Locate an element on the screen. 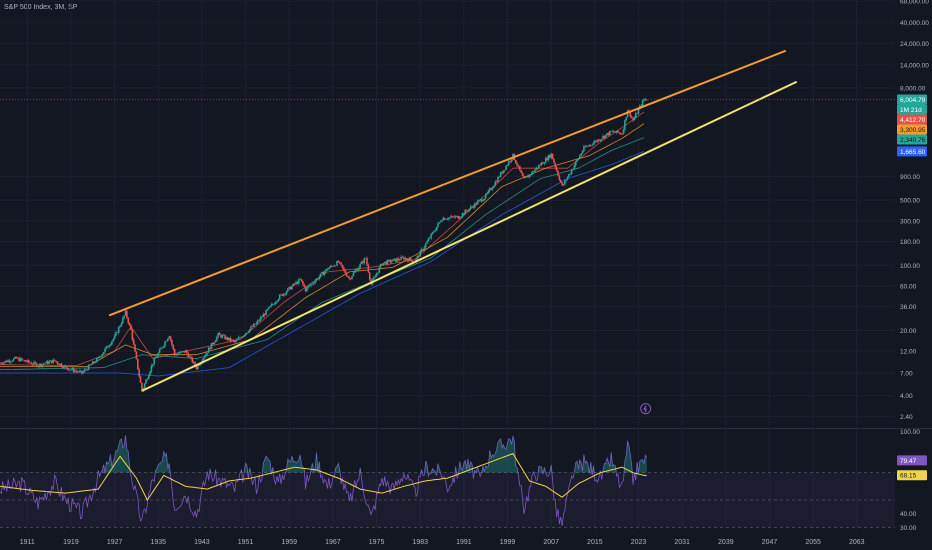  rsi-overbought-fill is located at coordinates (324, 454).